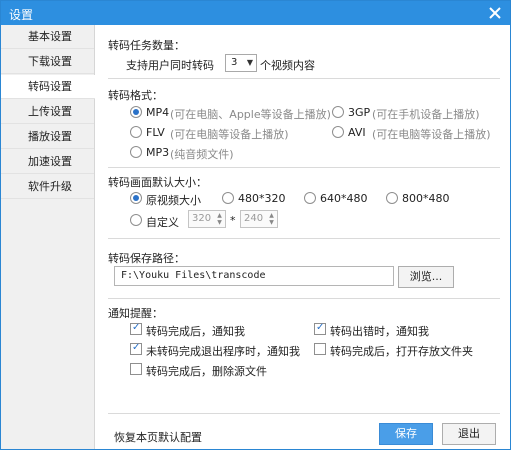  Describe the element at coordinates (136, 132) in the screenshot. I see `format-flv-radio` at that location.